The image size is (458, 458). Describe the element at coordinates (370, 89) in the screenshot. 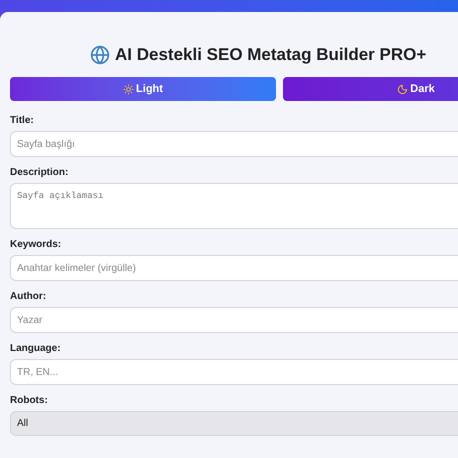

I see `theme-button: Dark` at that location.